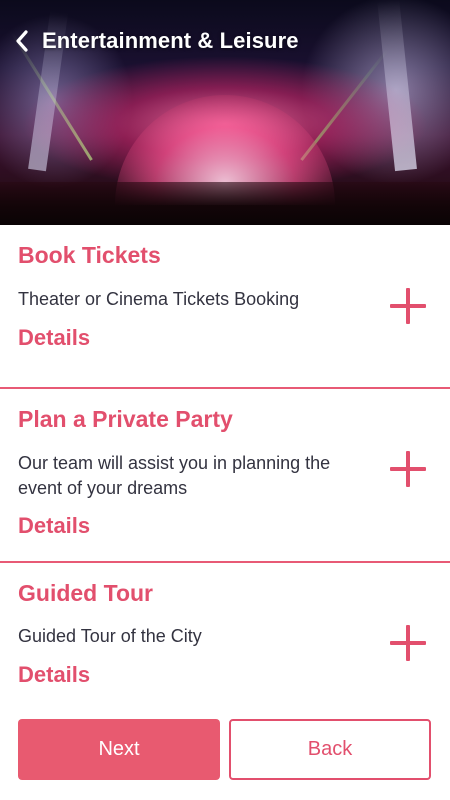 The width and height of the screenshot is (450, 800). What do you see at coordinates (110, 636) in the screenshot?
I see `service-description: Guided Tour of the City` at bounding box center [110, 636].